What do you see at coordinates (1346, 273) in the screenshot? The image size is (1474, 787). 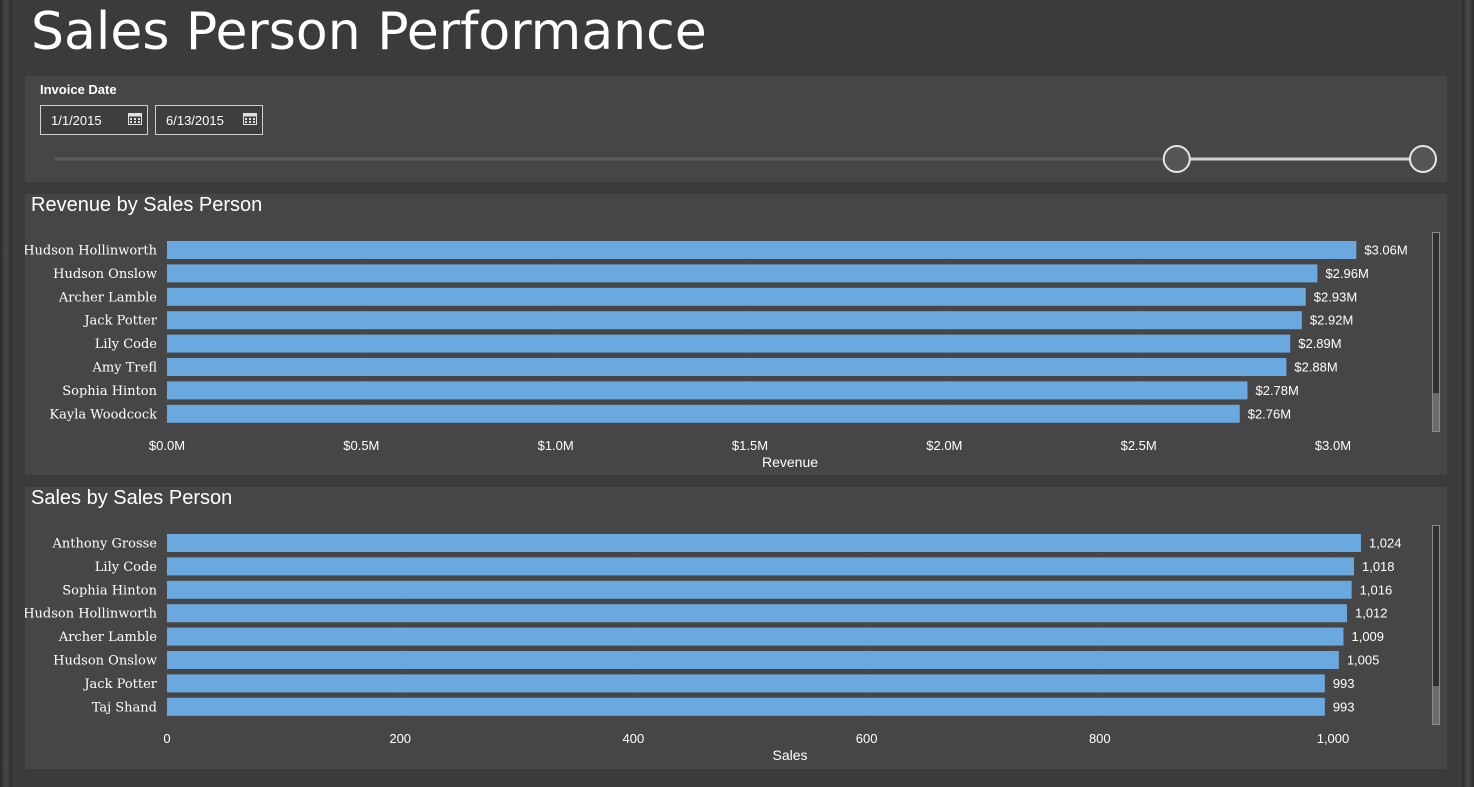 I see `data-label: $2.96M` at bounding box center [1346, 273].